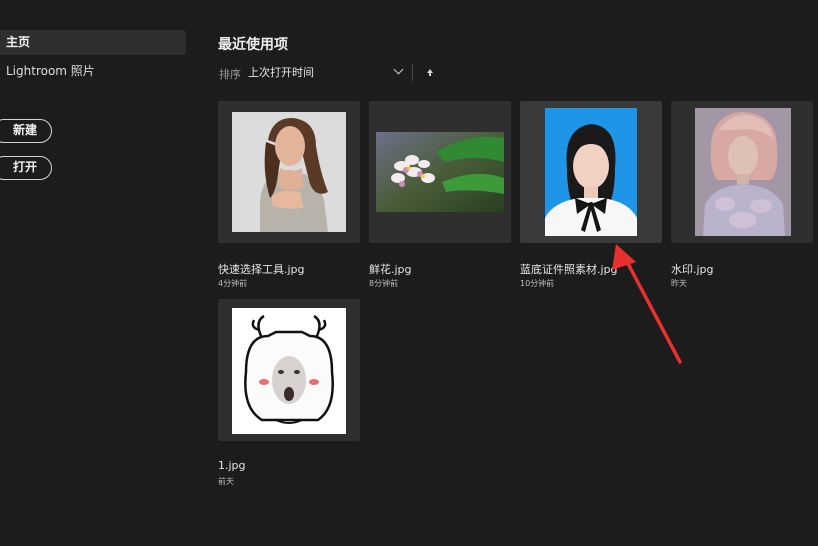 Image resolution: width=818 pixels, height=546 pixels. What do you see at coordinates (226, 481) in the screenshot?
I see `file-time: 前天` at bounding box center [226, 481].